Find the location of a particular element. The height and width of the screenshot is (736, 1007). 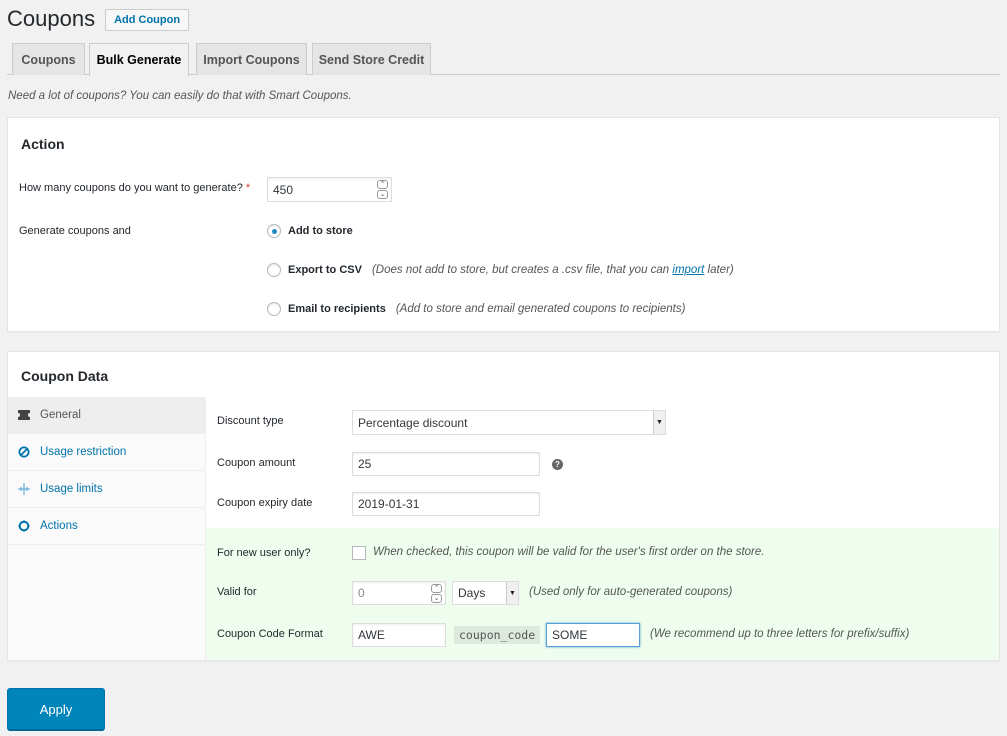

sidebar-item-usage-restriction: Usage restriction is located at coordinates (106, 452).